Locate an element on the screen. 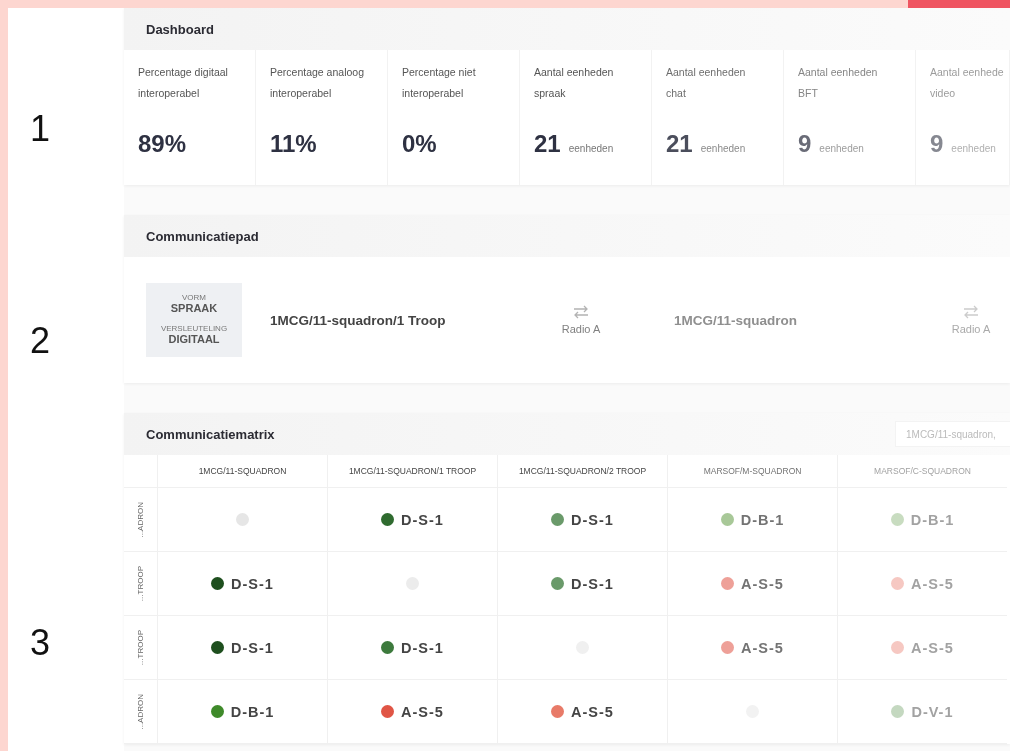  column-header: 1MCG/11-SQUADRON/1 TROOP is located at coordinates (412, 471).